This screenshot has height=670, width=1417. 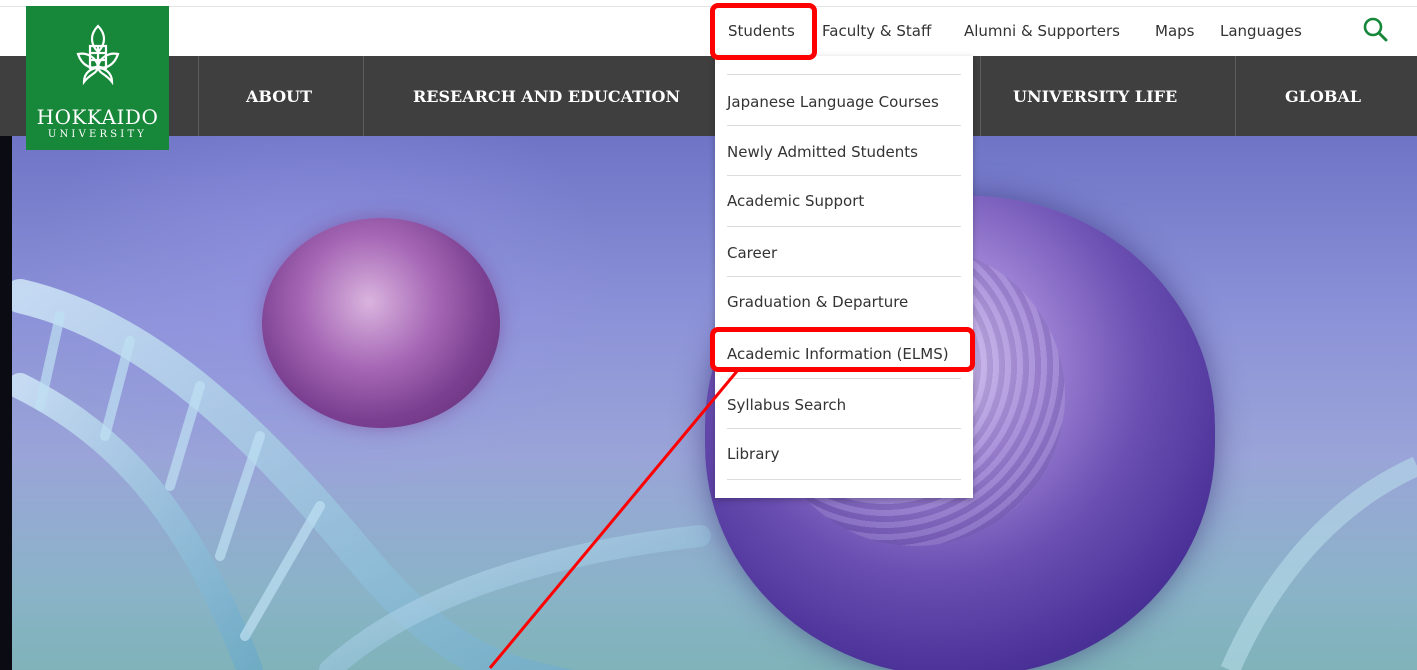 I want to click on annotation-arrow-line, so click(x=614, y=519).